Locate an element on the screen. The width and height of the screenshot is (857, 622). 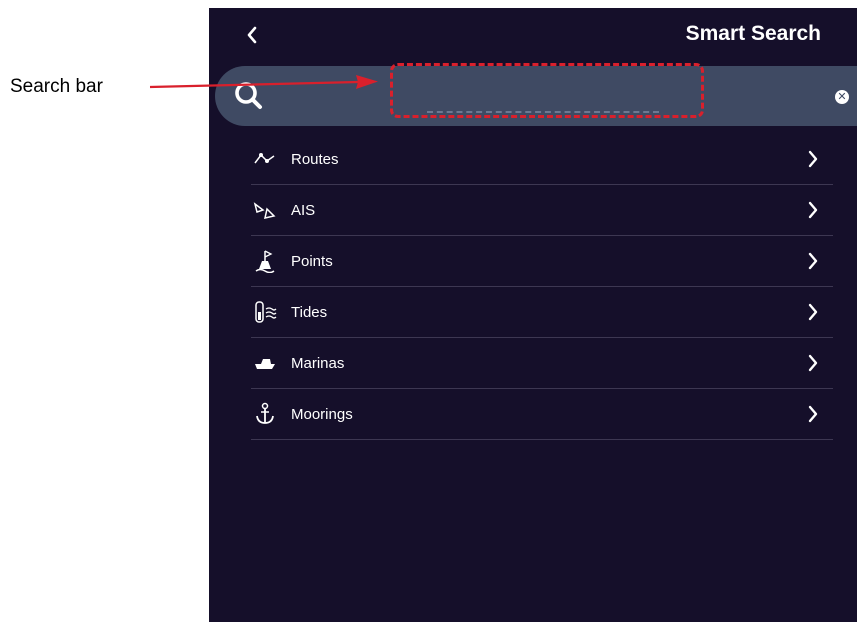
list-item-label: Moorings is located at coordinates (322, 414).